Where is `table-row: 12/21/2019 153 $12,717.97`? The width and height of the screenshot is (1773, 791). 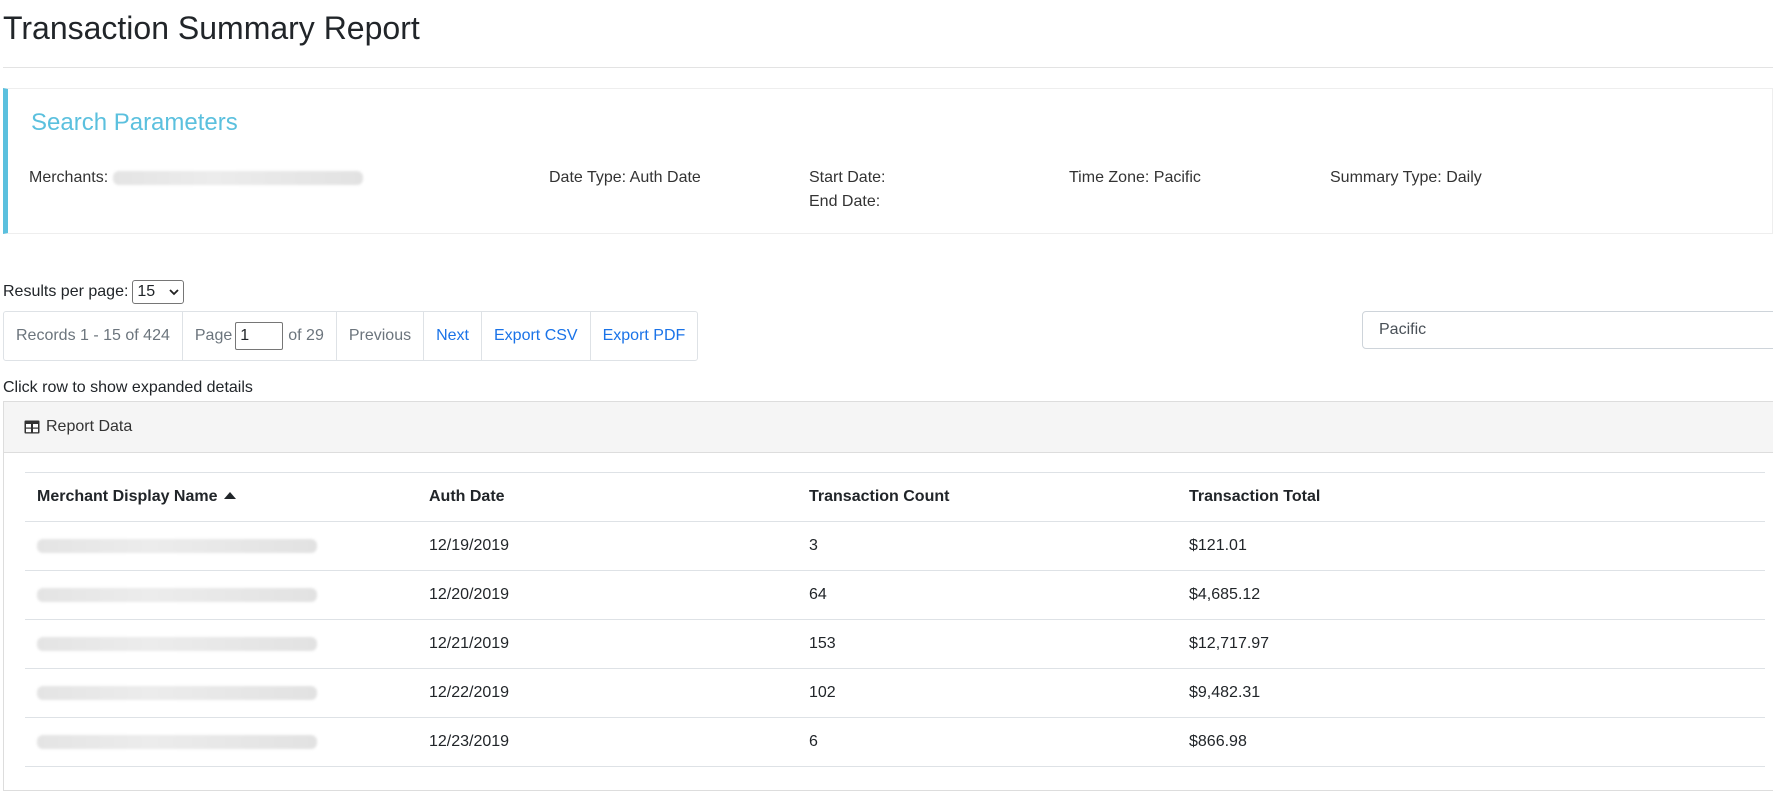 table-row: 12/21/2019 153 $12,717.97 is located at coordinates (895, 644).